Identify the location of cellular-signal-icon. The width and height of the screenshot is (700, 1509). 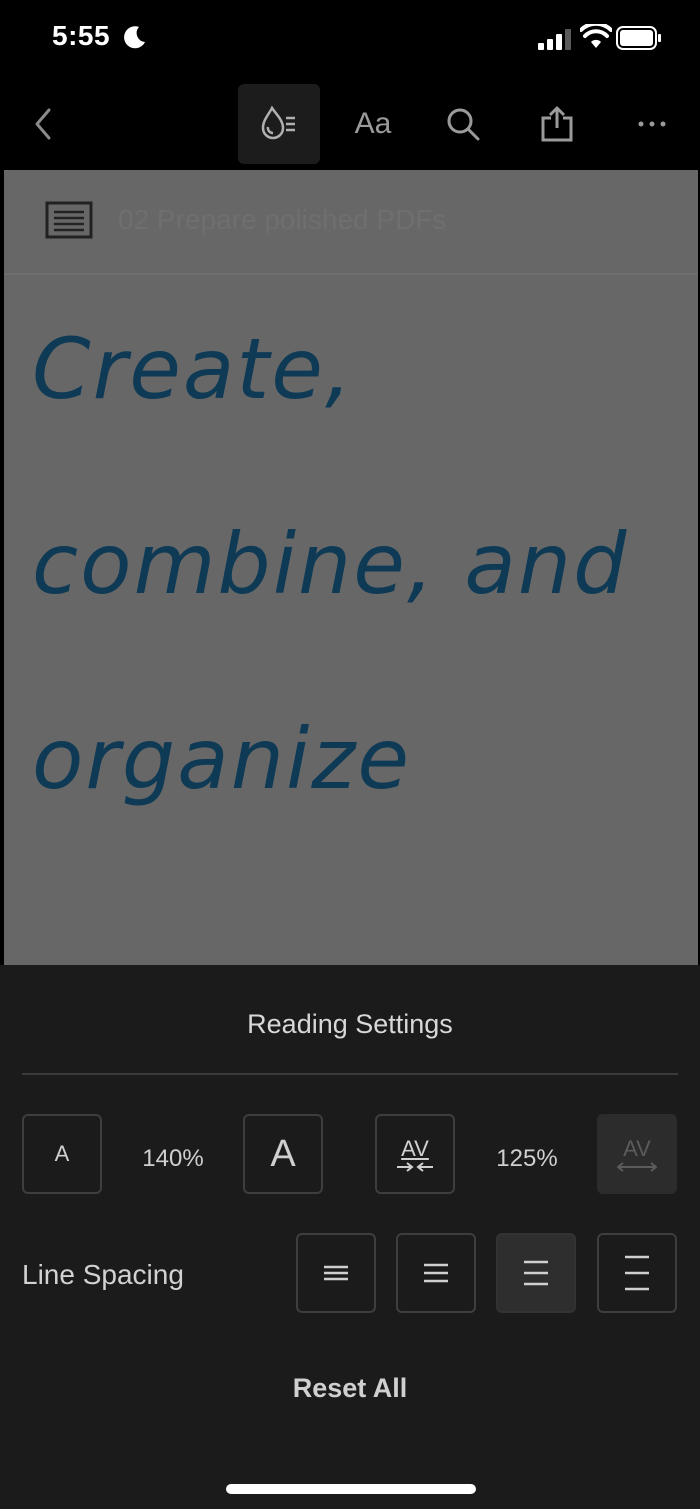
(554, 39).